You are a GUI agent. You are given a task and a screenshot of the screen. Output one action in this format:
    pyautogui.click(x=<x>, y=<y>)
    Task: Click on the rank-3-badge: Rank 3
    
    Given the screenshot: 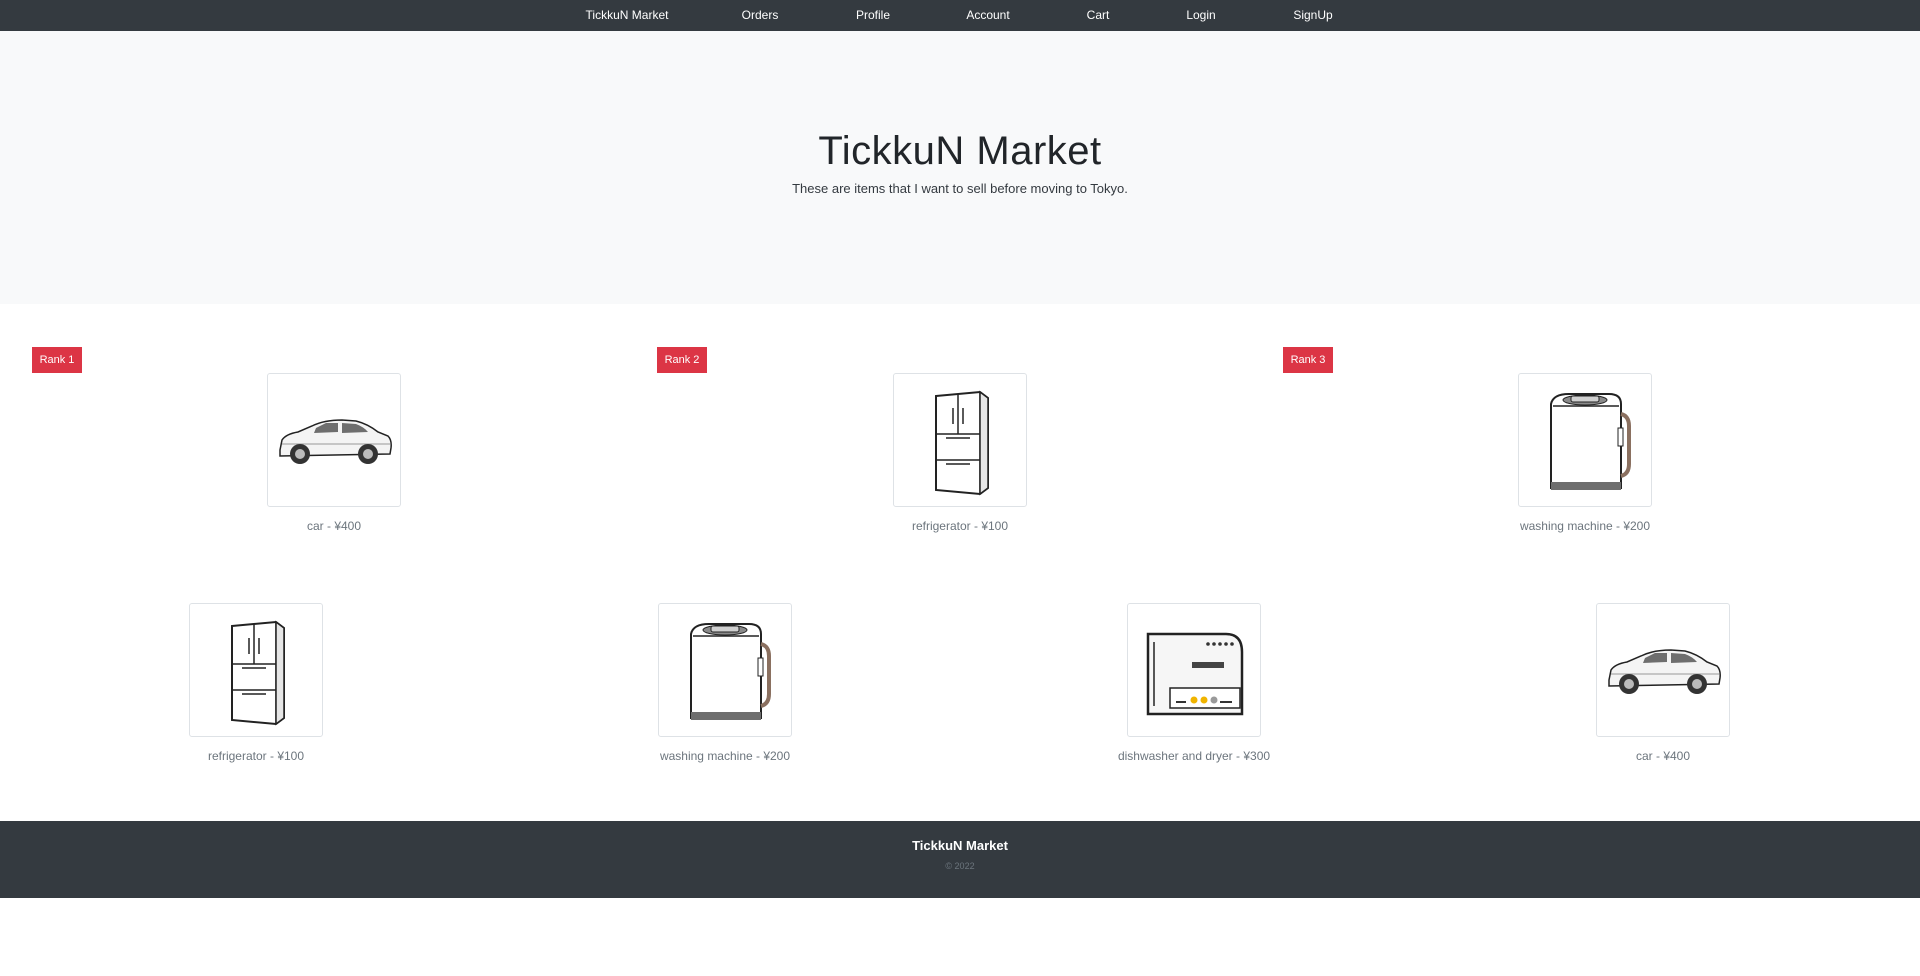 What is the action you would take?
    pyautogui.click(x=1308, y=360)
    